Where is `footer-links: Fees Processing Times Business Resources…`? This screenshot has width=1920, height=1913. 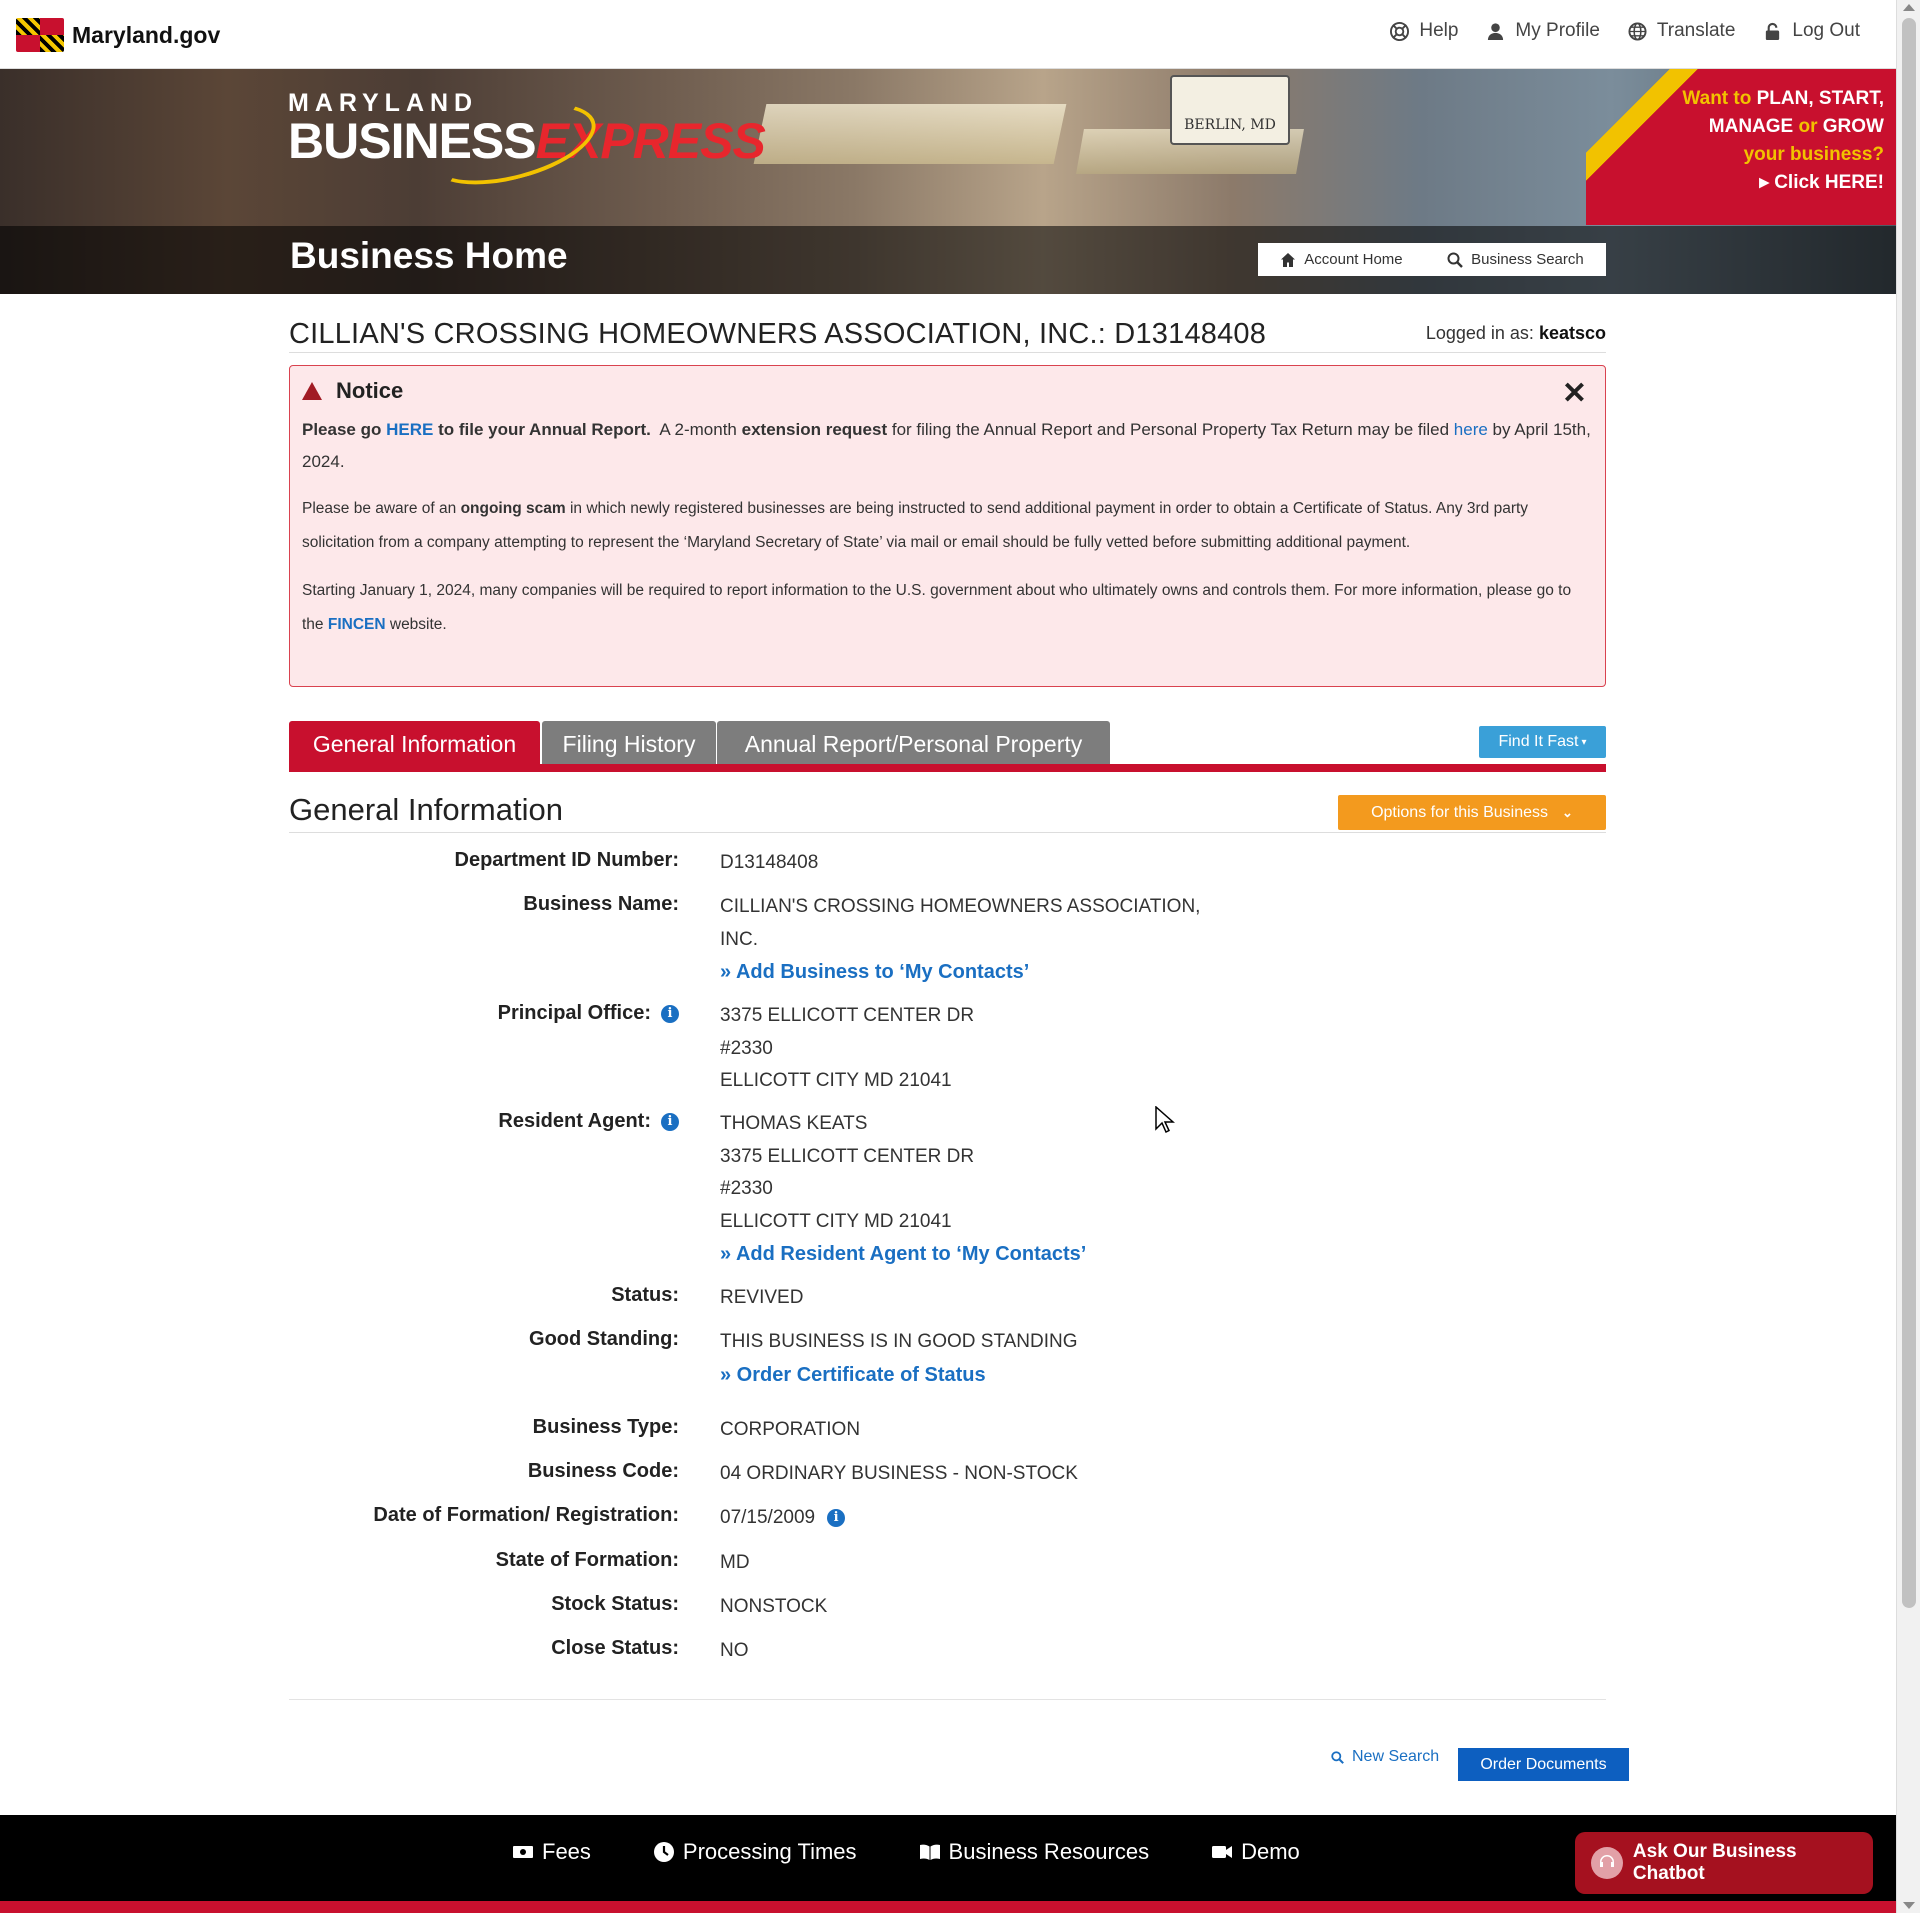
footer-links: Fees Processing Times Business Resources… is located at coordinates (906, 1852).